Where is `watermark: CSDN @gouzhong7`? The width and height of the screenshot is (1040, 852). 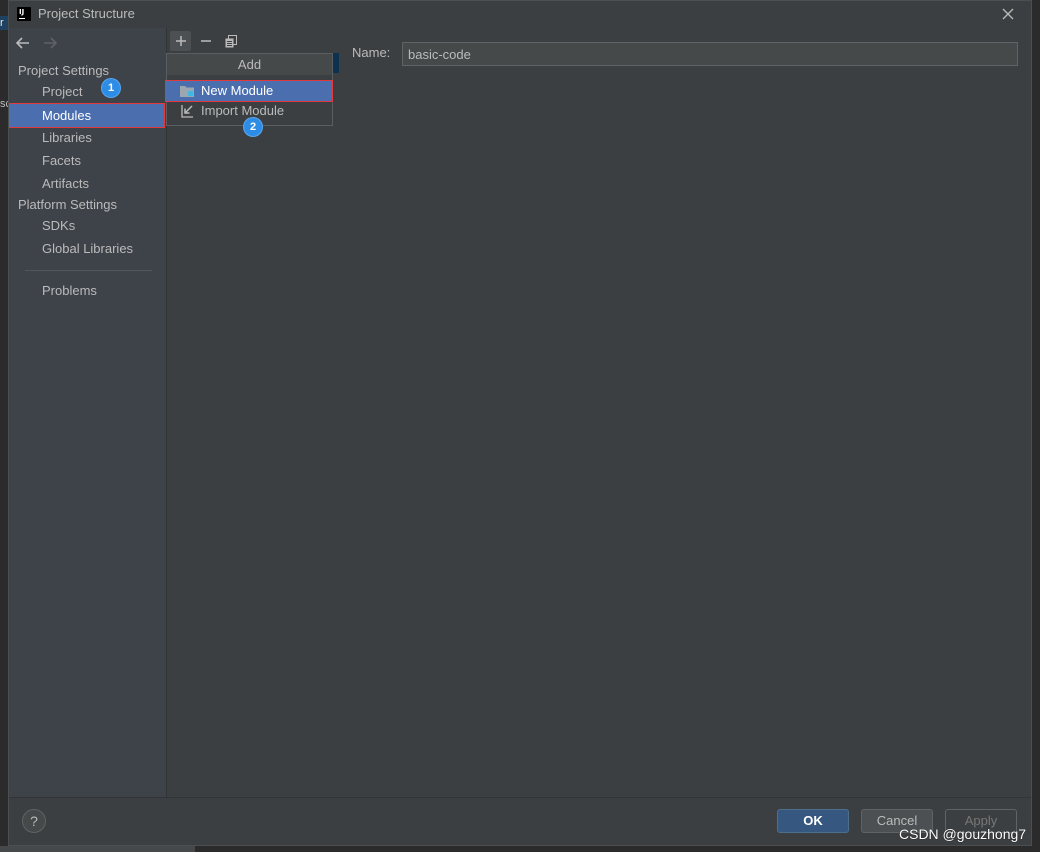
watermark: CSDN @gouzhong7 is located at coordinates (963, 834).